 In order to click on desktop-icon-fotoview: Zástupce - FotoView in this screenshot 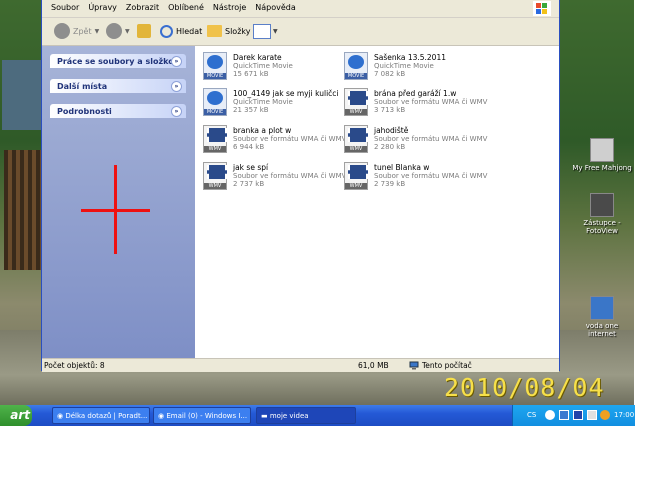, I will do `click(602, 214)`.